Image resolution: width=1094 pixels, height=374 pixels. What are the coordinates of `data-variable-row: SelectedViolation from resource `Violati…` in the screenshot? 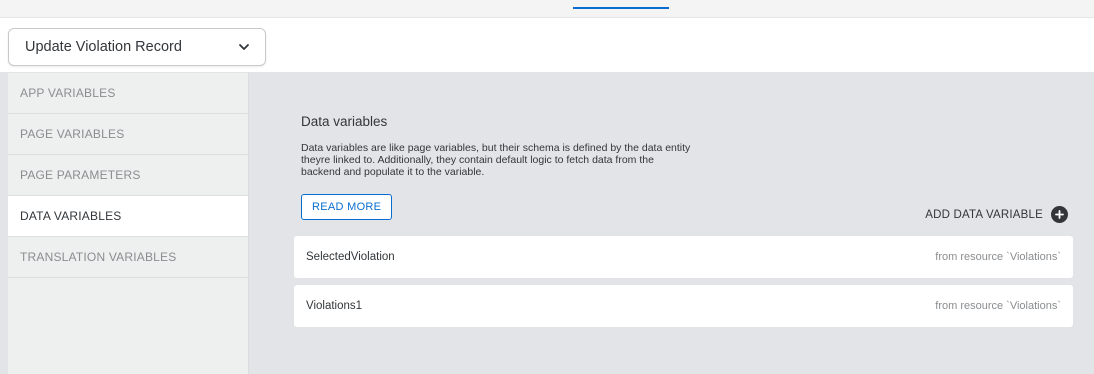 It's located at (683, 257).